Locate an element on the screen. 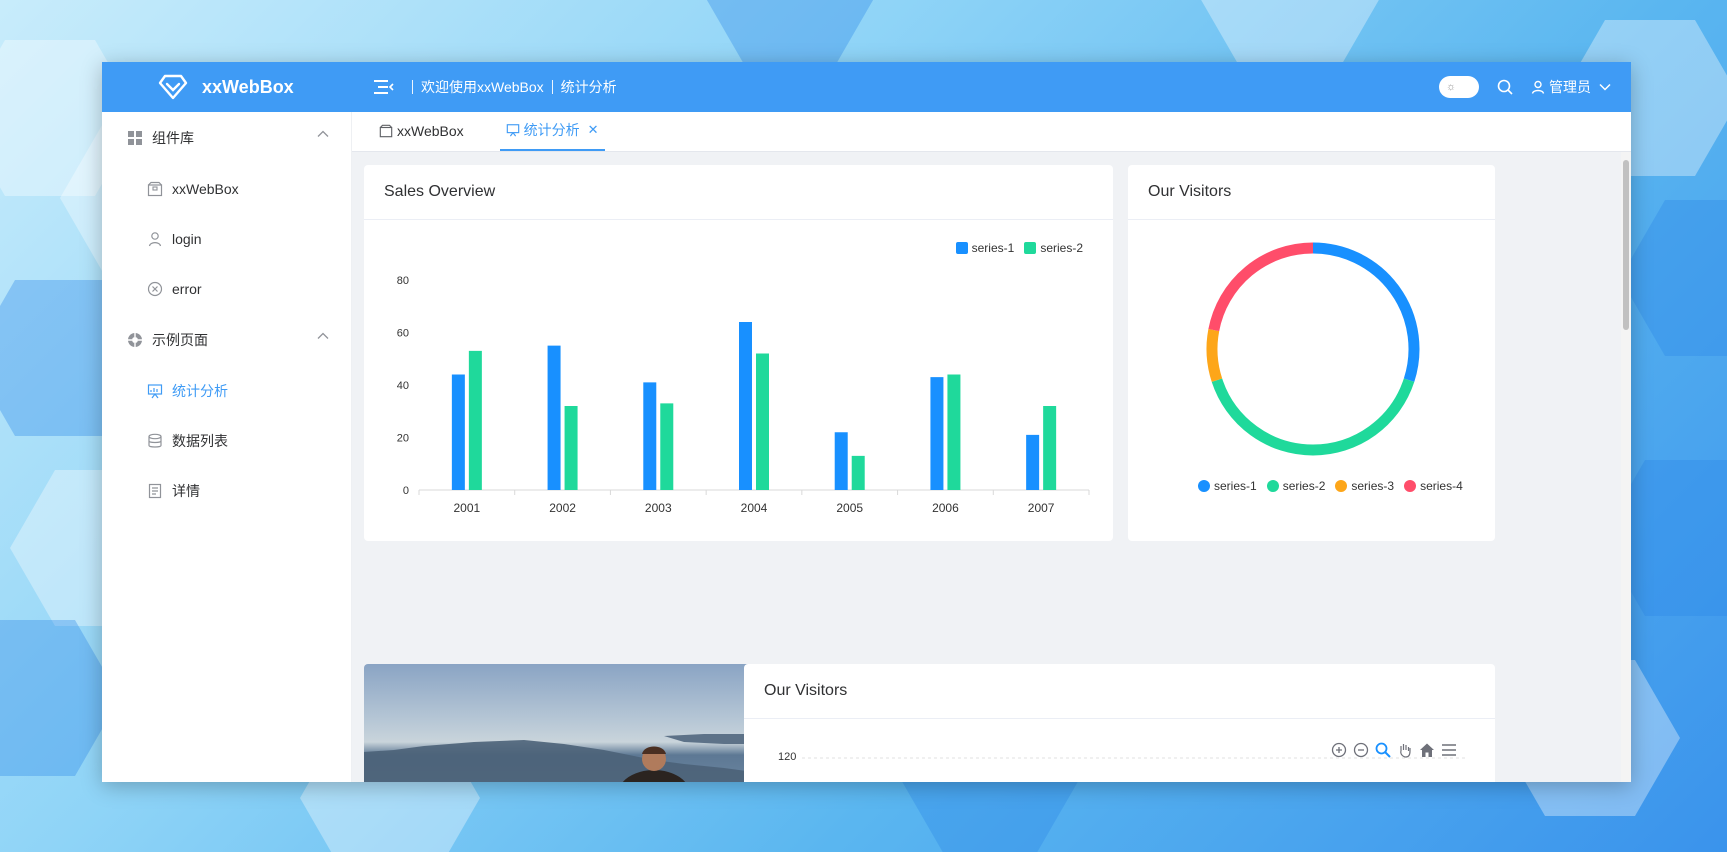 The height and width of the screenshot is (852, 1727). breadcrumb-item-home: 欢迎使用xxWebBox is located at coordinates (482, 87).